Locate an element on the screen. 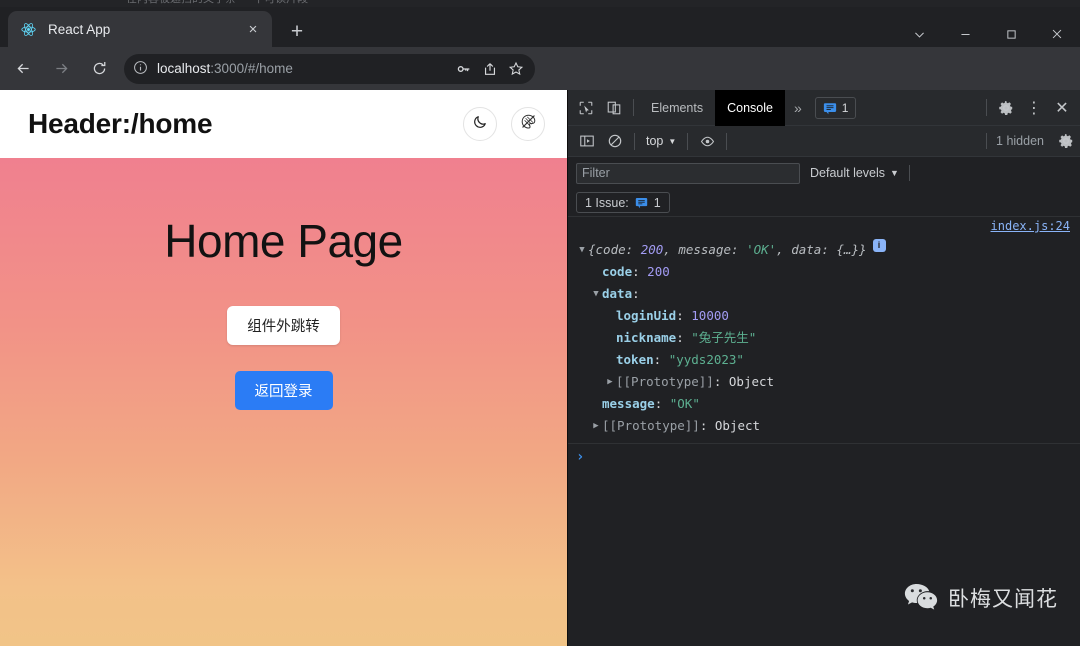  execution-context-selector: top ▼ is located at coordinates (661, 141).